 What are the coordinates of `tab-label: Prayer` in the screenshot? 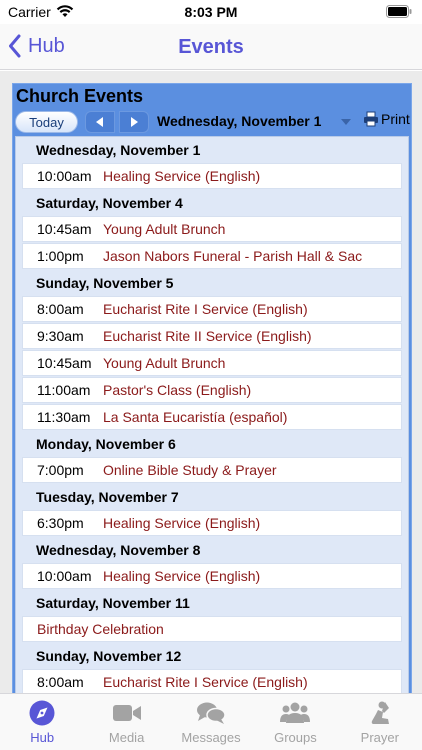 It's located at (379, 737).